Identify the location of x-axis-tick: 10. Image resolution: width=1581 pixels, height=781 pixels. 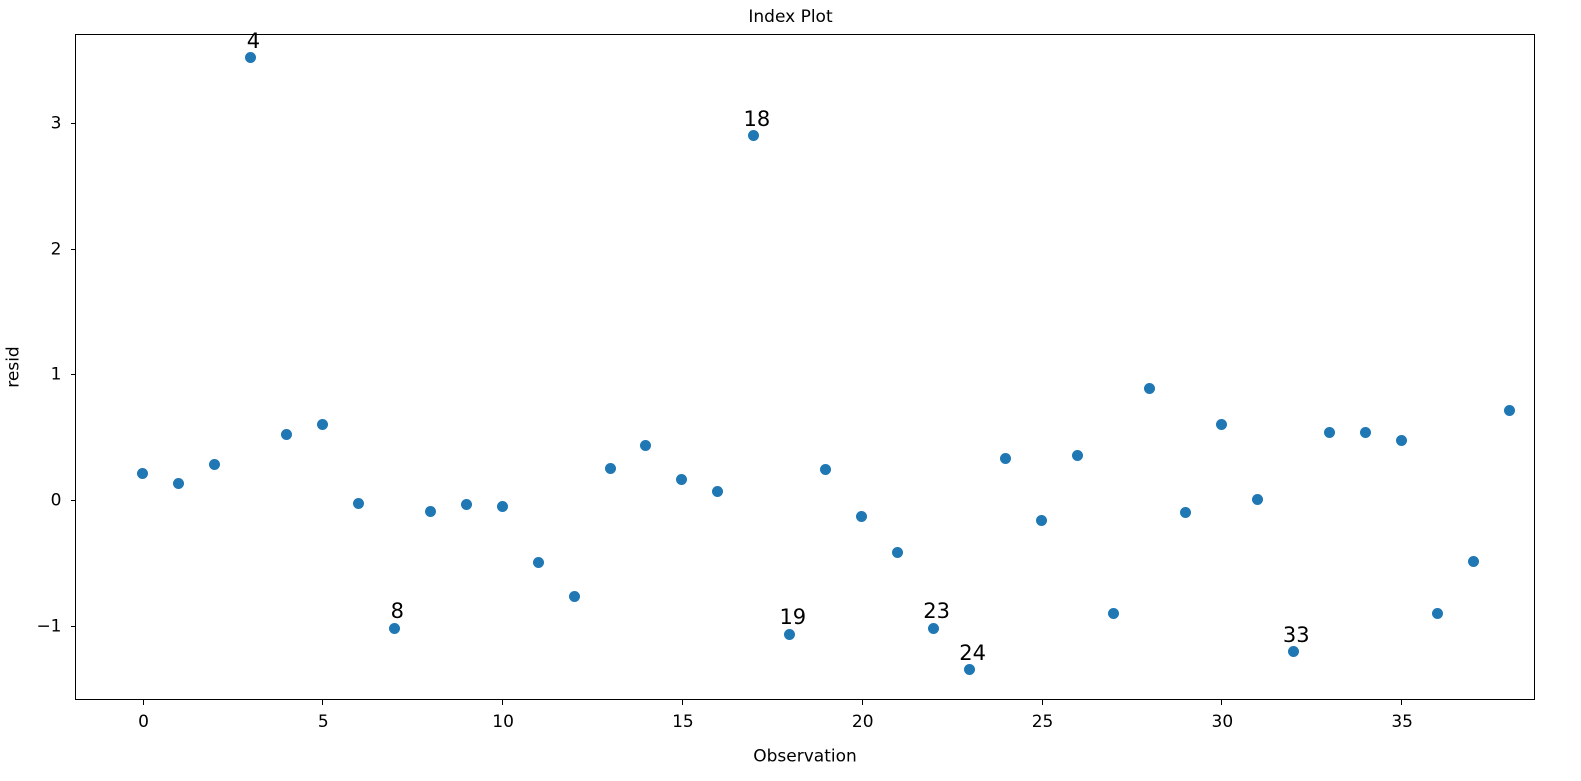
(503, 714).